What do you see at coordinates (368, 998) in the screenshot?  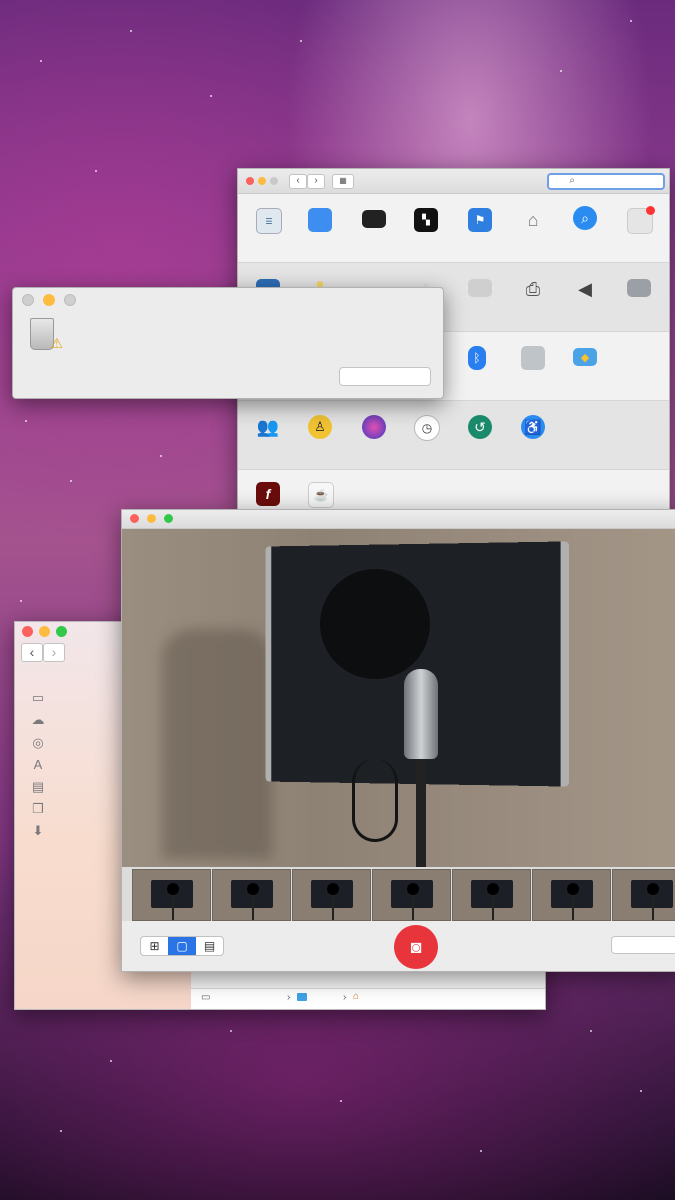 I see `finder-path-bar: ▭ › › ⌂` at bounding box center [368, 998].